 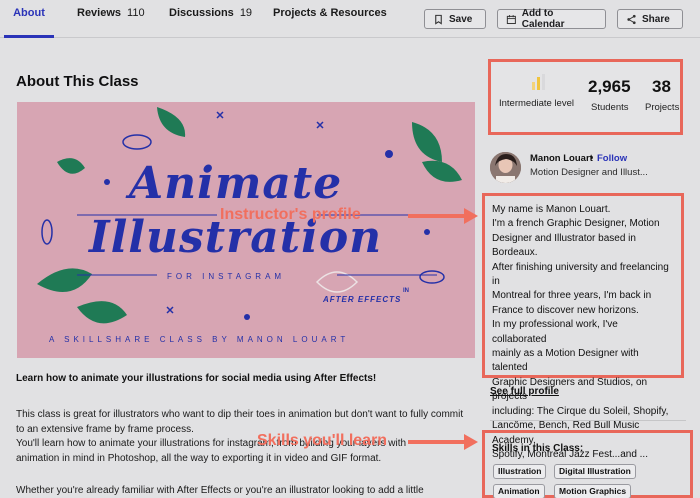 I want to click on tab-reviews: Reviews 110, so click(x=111, y=19).